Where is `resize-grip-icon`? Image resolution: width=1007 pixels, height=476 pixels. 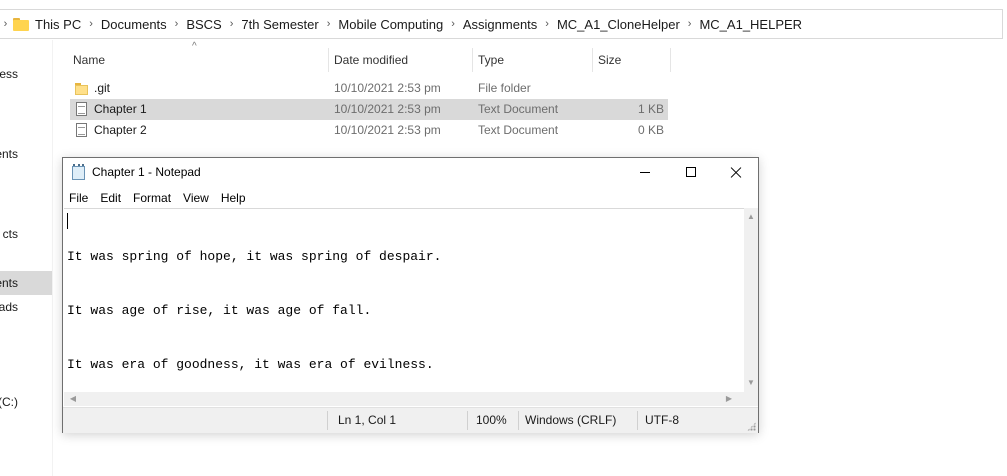
resize-grip-icon is located at coordinates (751, 426).